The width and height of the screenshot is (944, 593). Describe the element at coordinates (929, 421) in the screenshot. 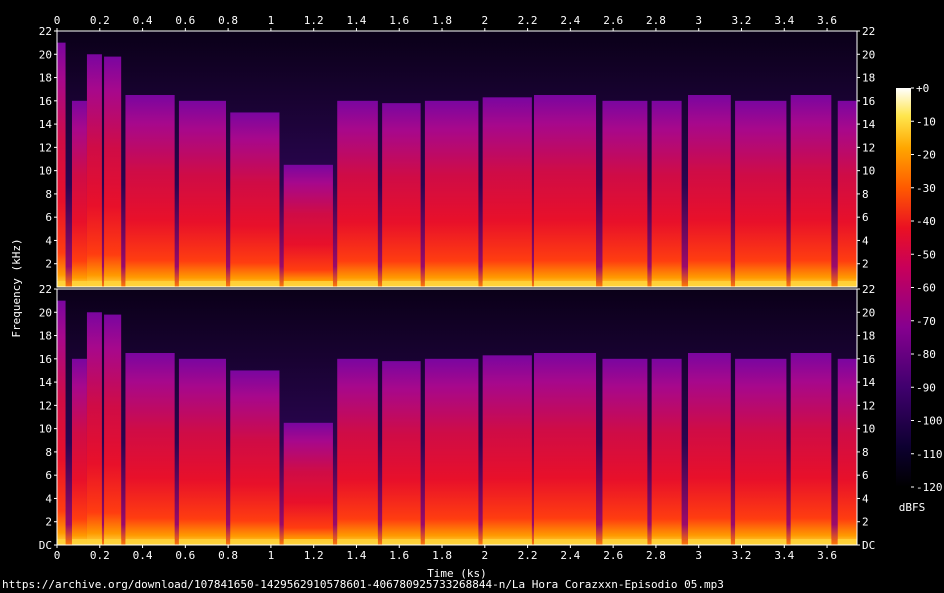

I see `colorbar-tick-label: -100` at that location.